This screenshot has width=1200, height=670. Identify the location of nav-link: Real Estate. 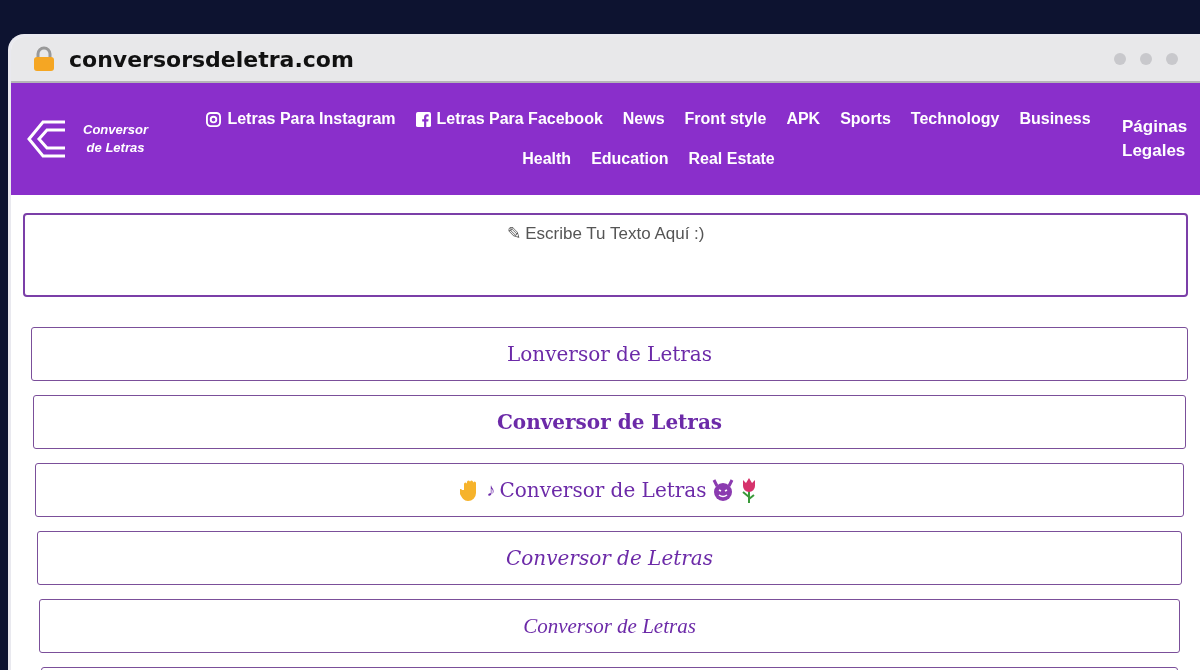
(731, 159).